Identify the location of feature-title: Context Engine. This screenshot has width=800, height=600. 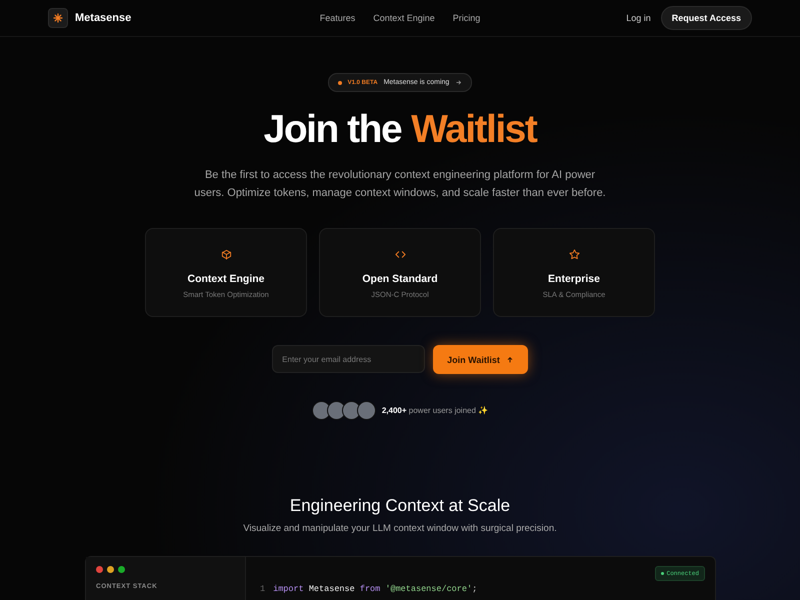
(225, 279).